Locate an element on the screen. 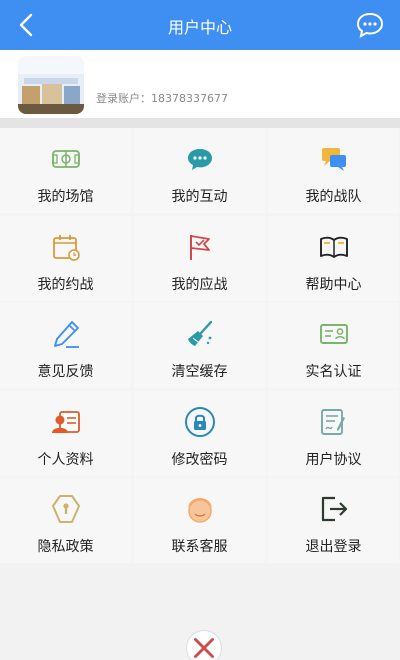 The width and height of the screenshot is (400, 660). menu-item-help-center: 帮助中心 is located at coordinates (333, 258).